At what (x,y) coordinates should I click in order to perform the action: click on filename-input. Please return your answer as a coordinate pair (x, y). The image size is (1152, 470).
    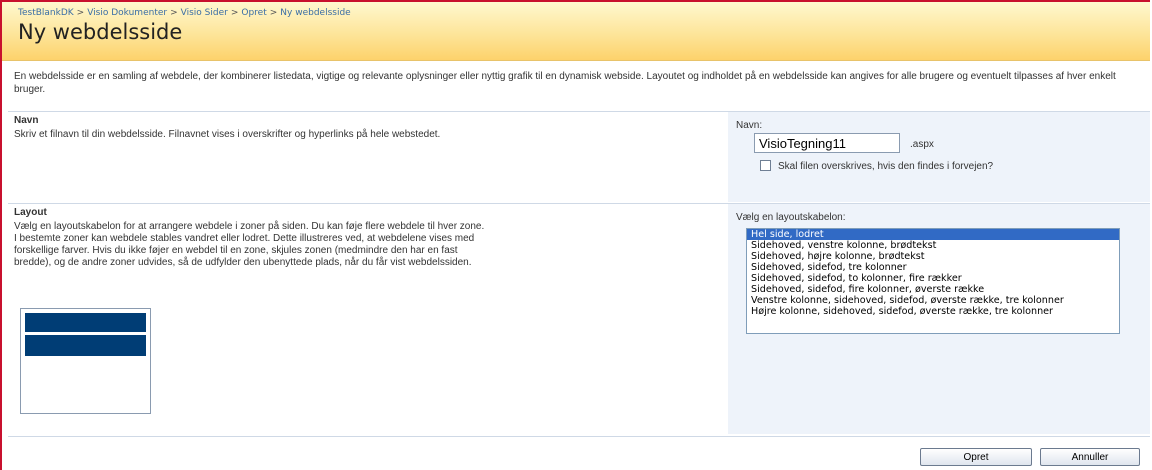
    Looking at the image, I should click on (827, 143).